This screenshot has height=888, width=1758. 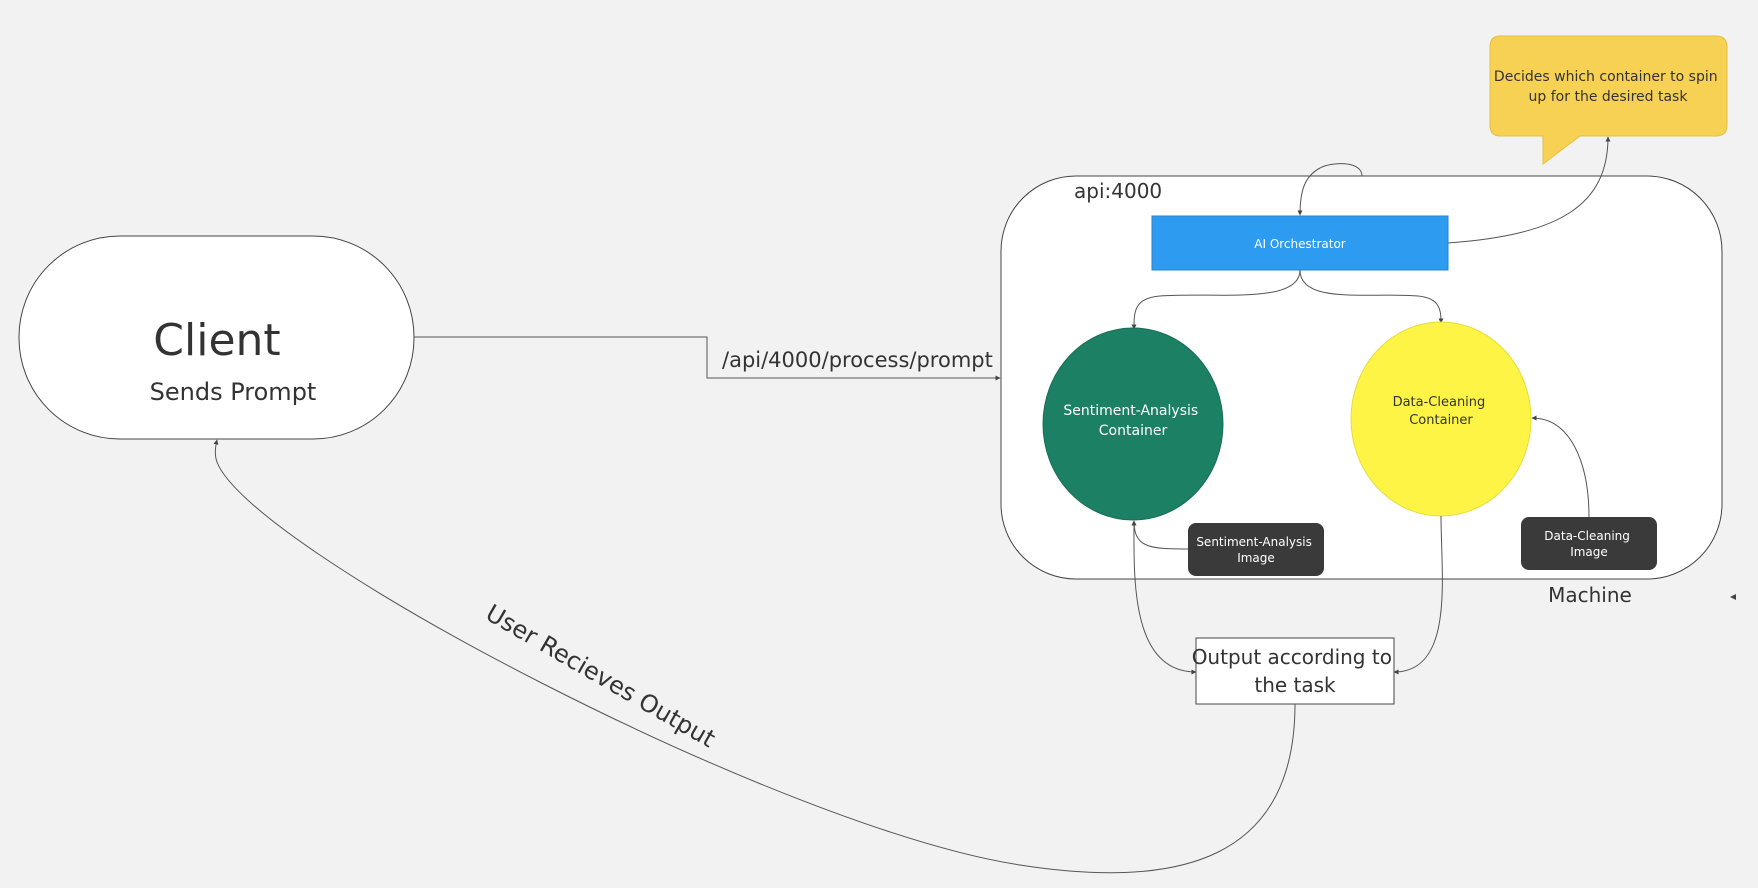 What do you see at coordinates (1254, 542) in the screenshot?
I see `sentiment-image-line: Sentiment-Analysis` at bounding box center [1254, 542].